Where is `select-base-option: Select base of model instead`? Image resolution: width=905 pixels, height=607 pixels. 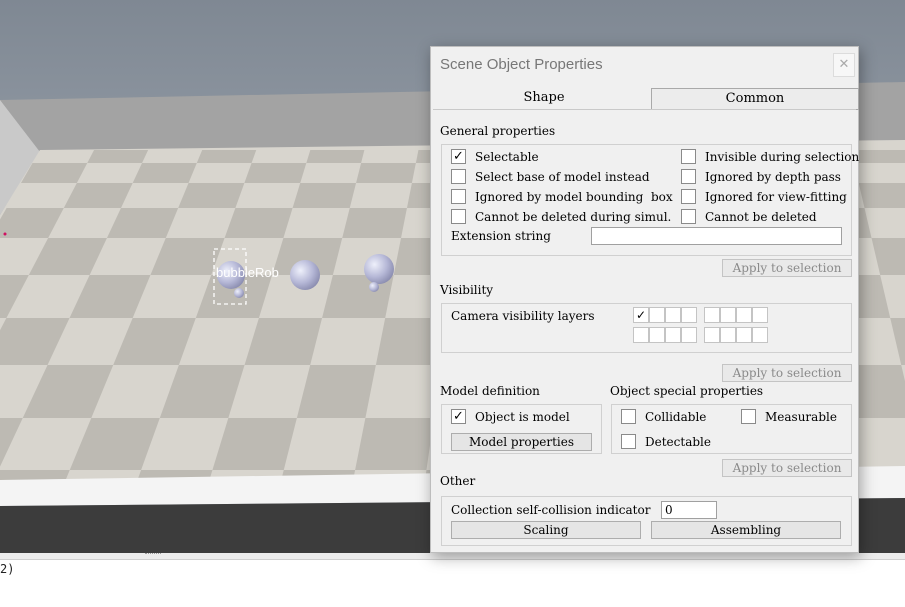 select-base-option: Select base of model instead is located at coordinates (550, 176).